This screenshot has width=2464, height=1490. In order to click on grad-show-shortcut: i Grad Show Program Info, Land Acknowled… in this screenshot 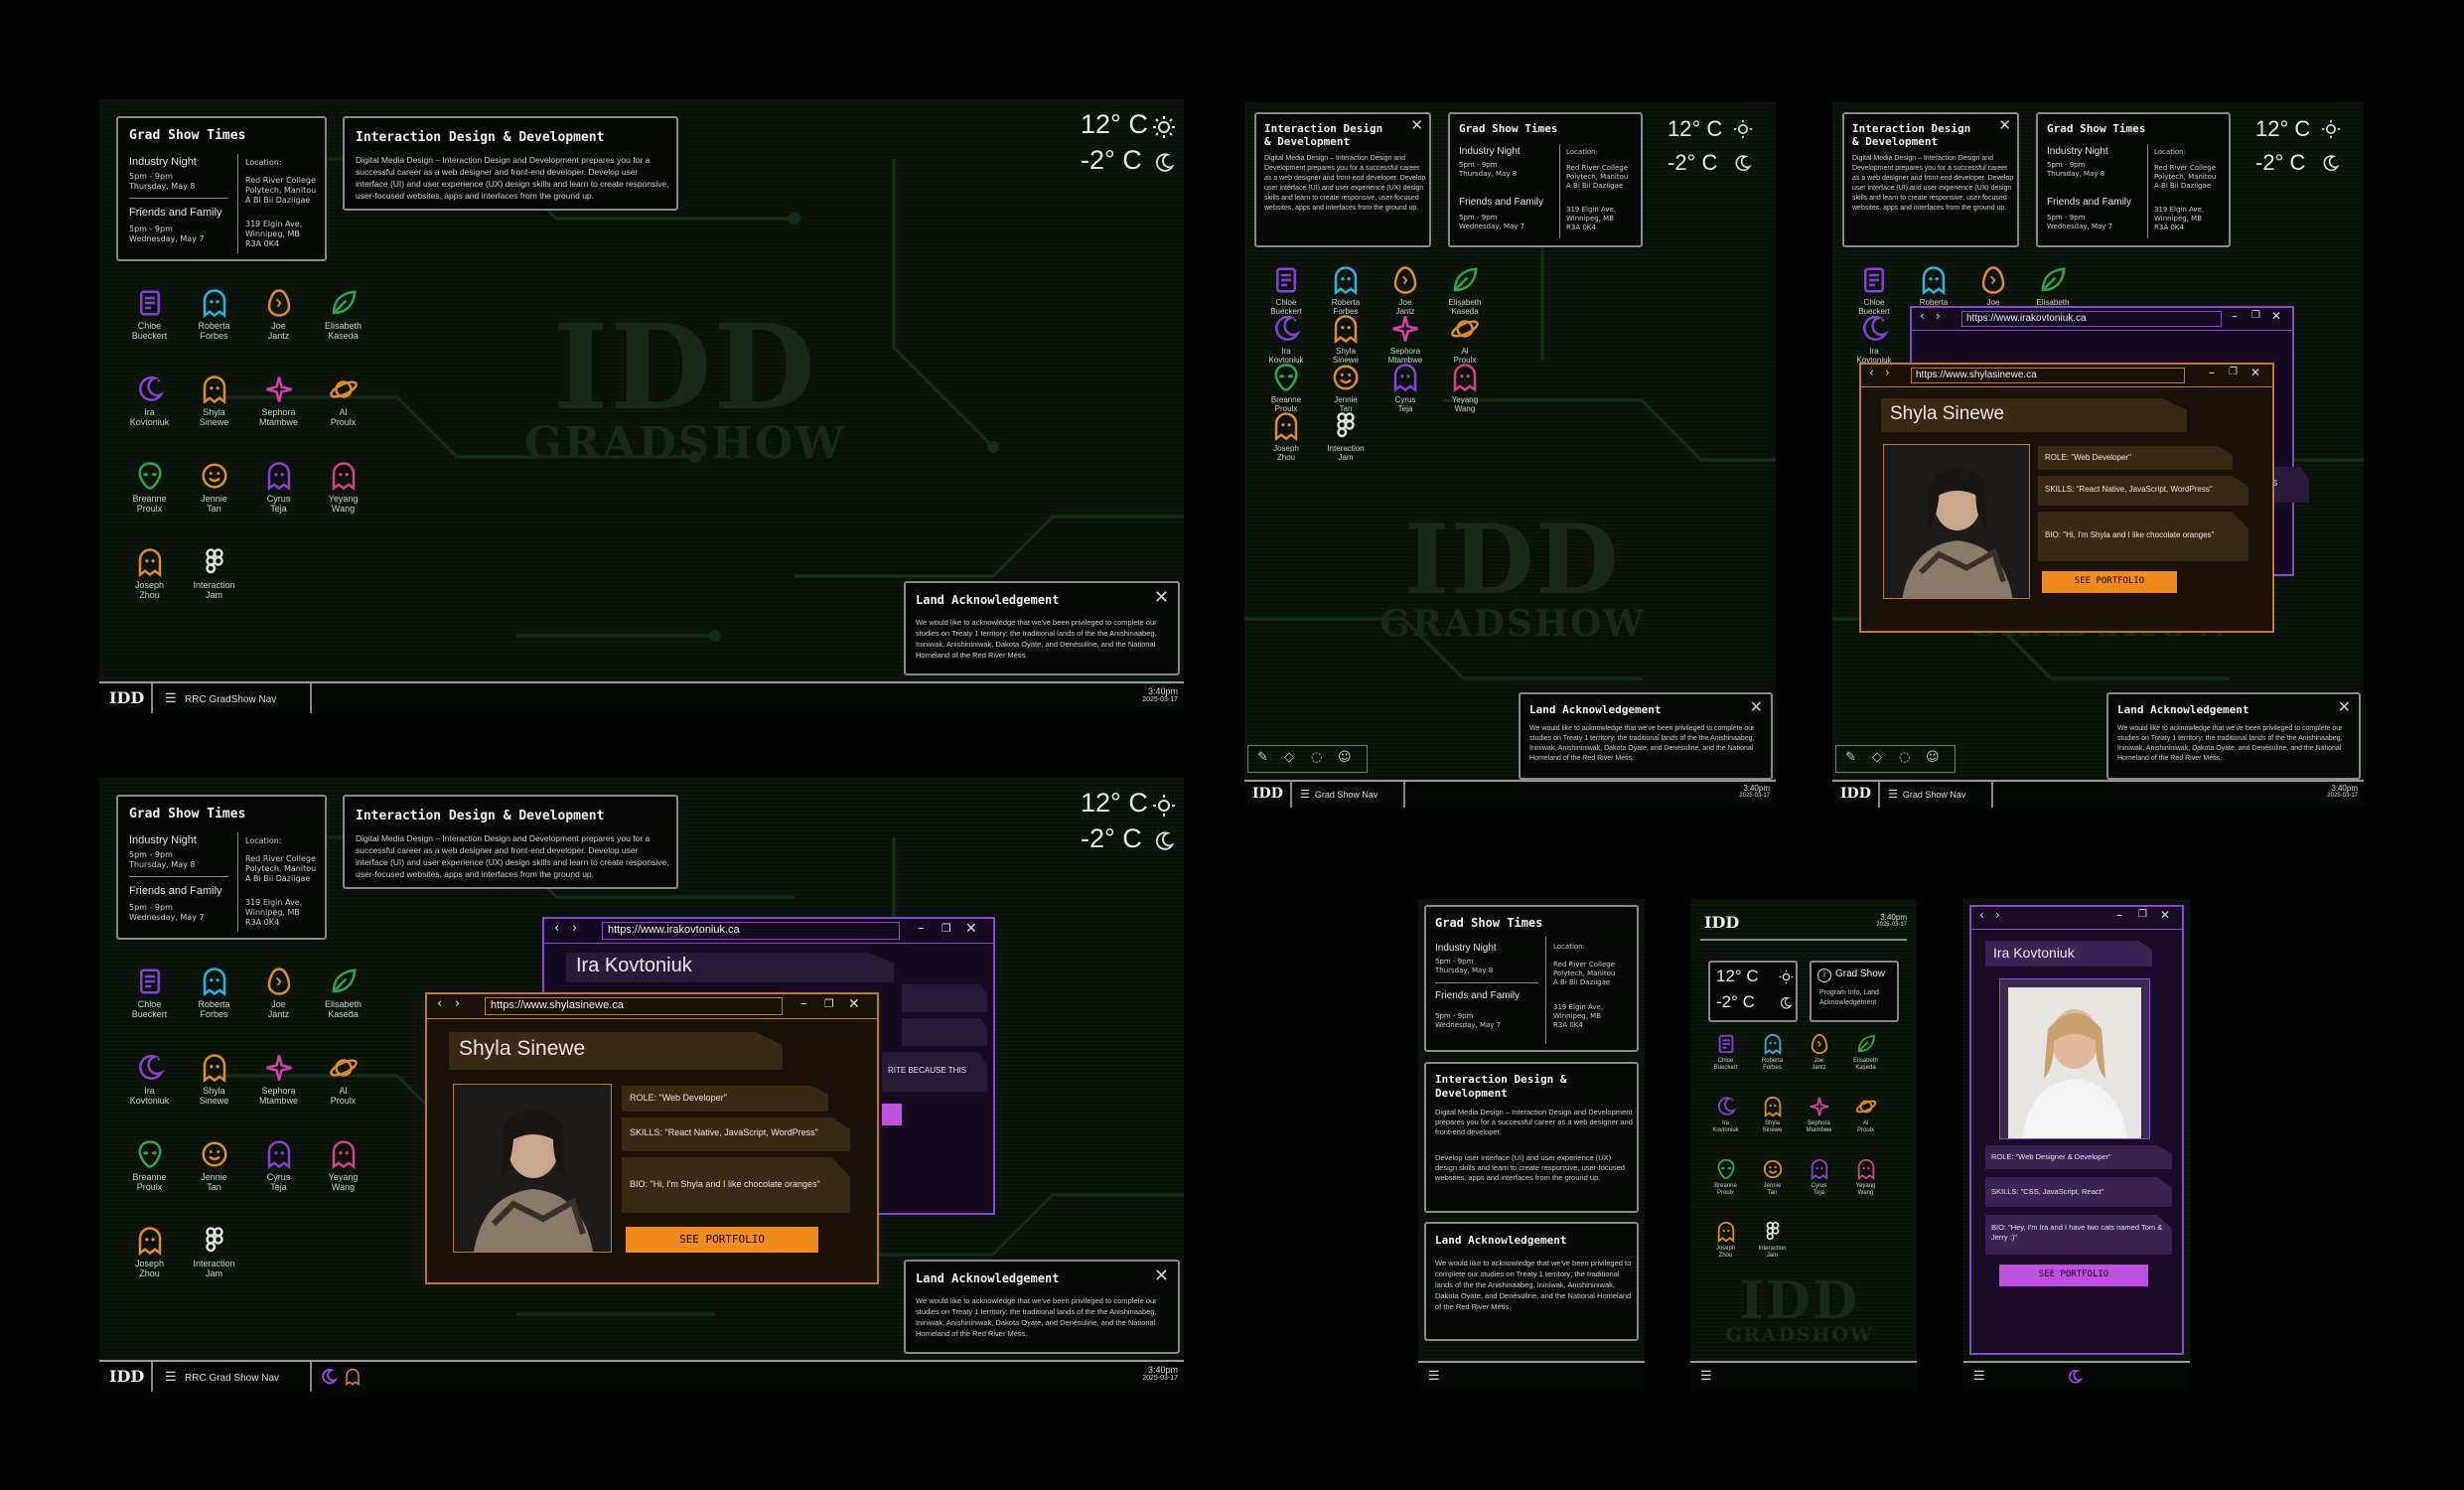, I will do `click(1854, 991)`.